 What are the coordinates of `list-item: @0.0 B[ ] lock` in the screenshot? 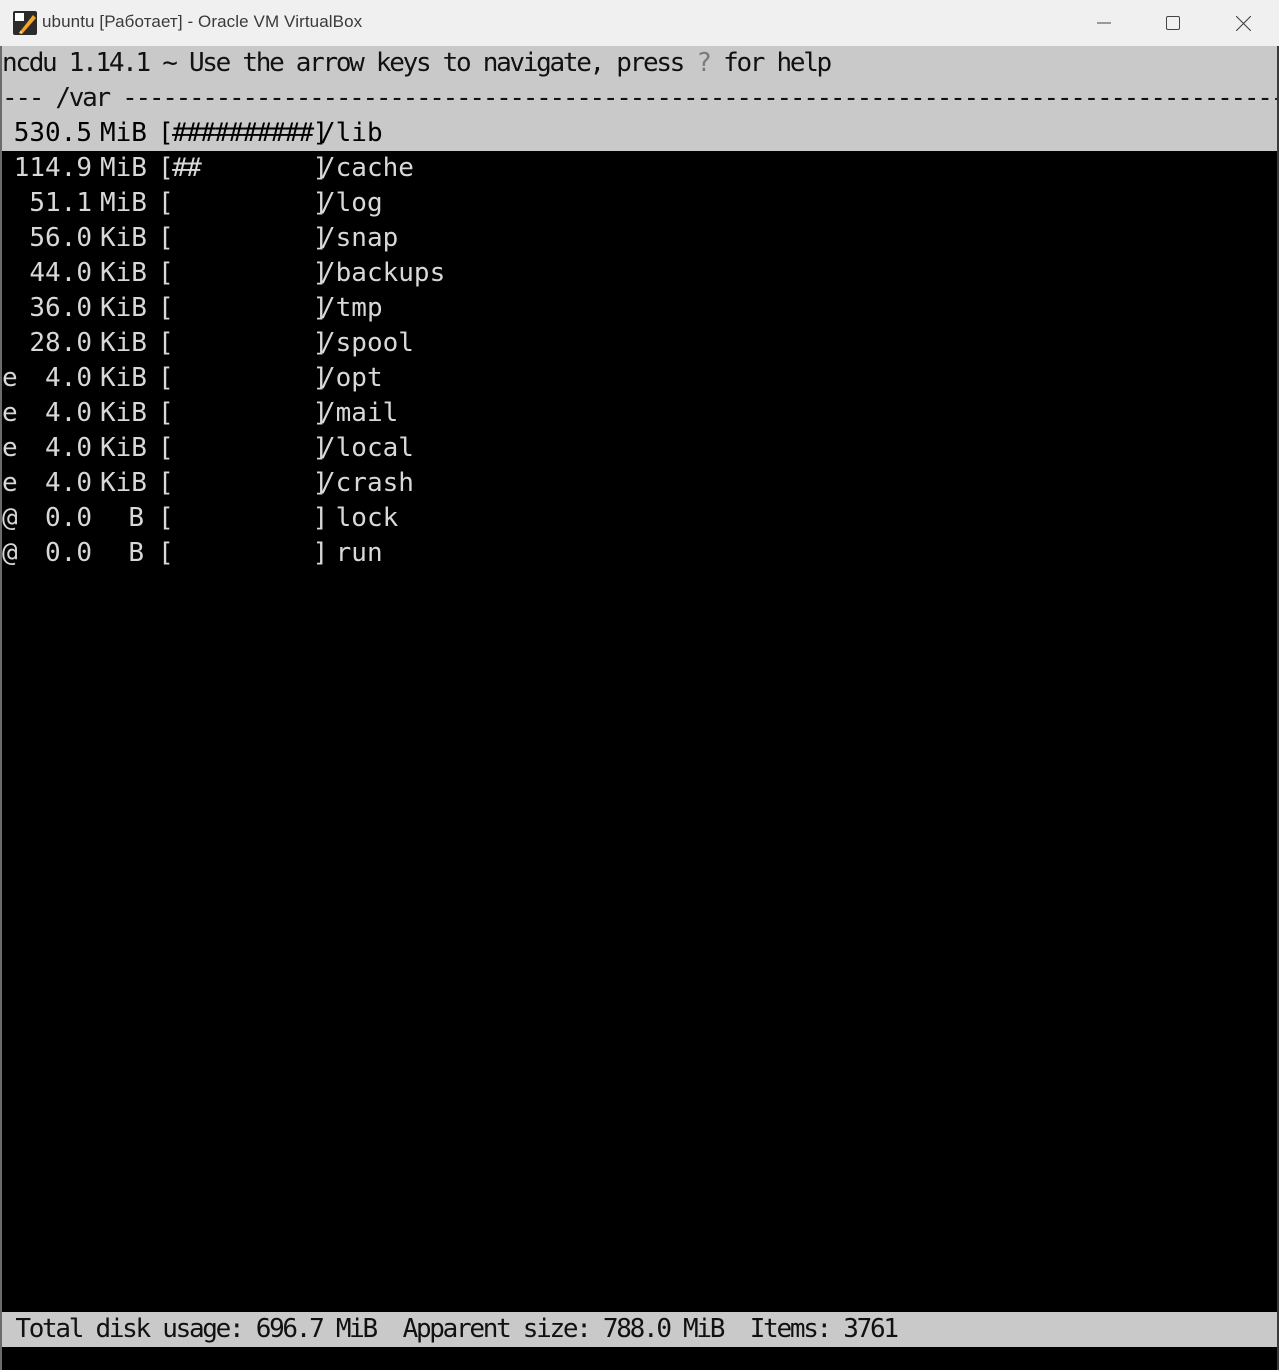 It's located at (638, 518).